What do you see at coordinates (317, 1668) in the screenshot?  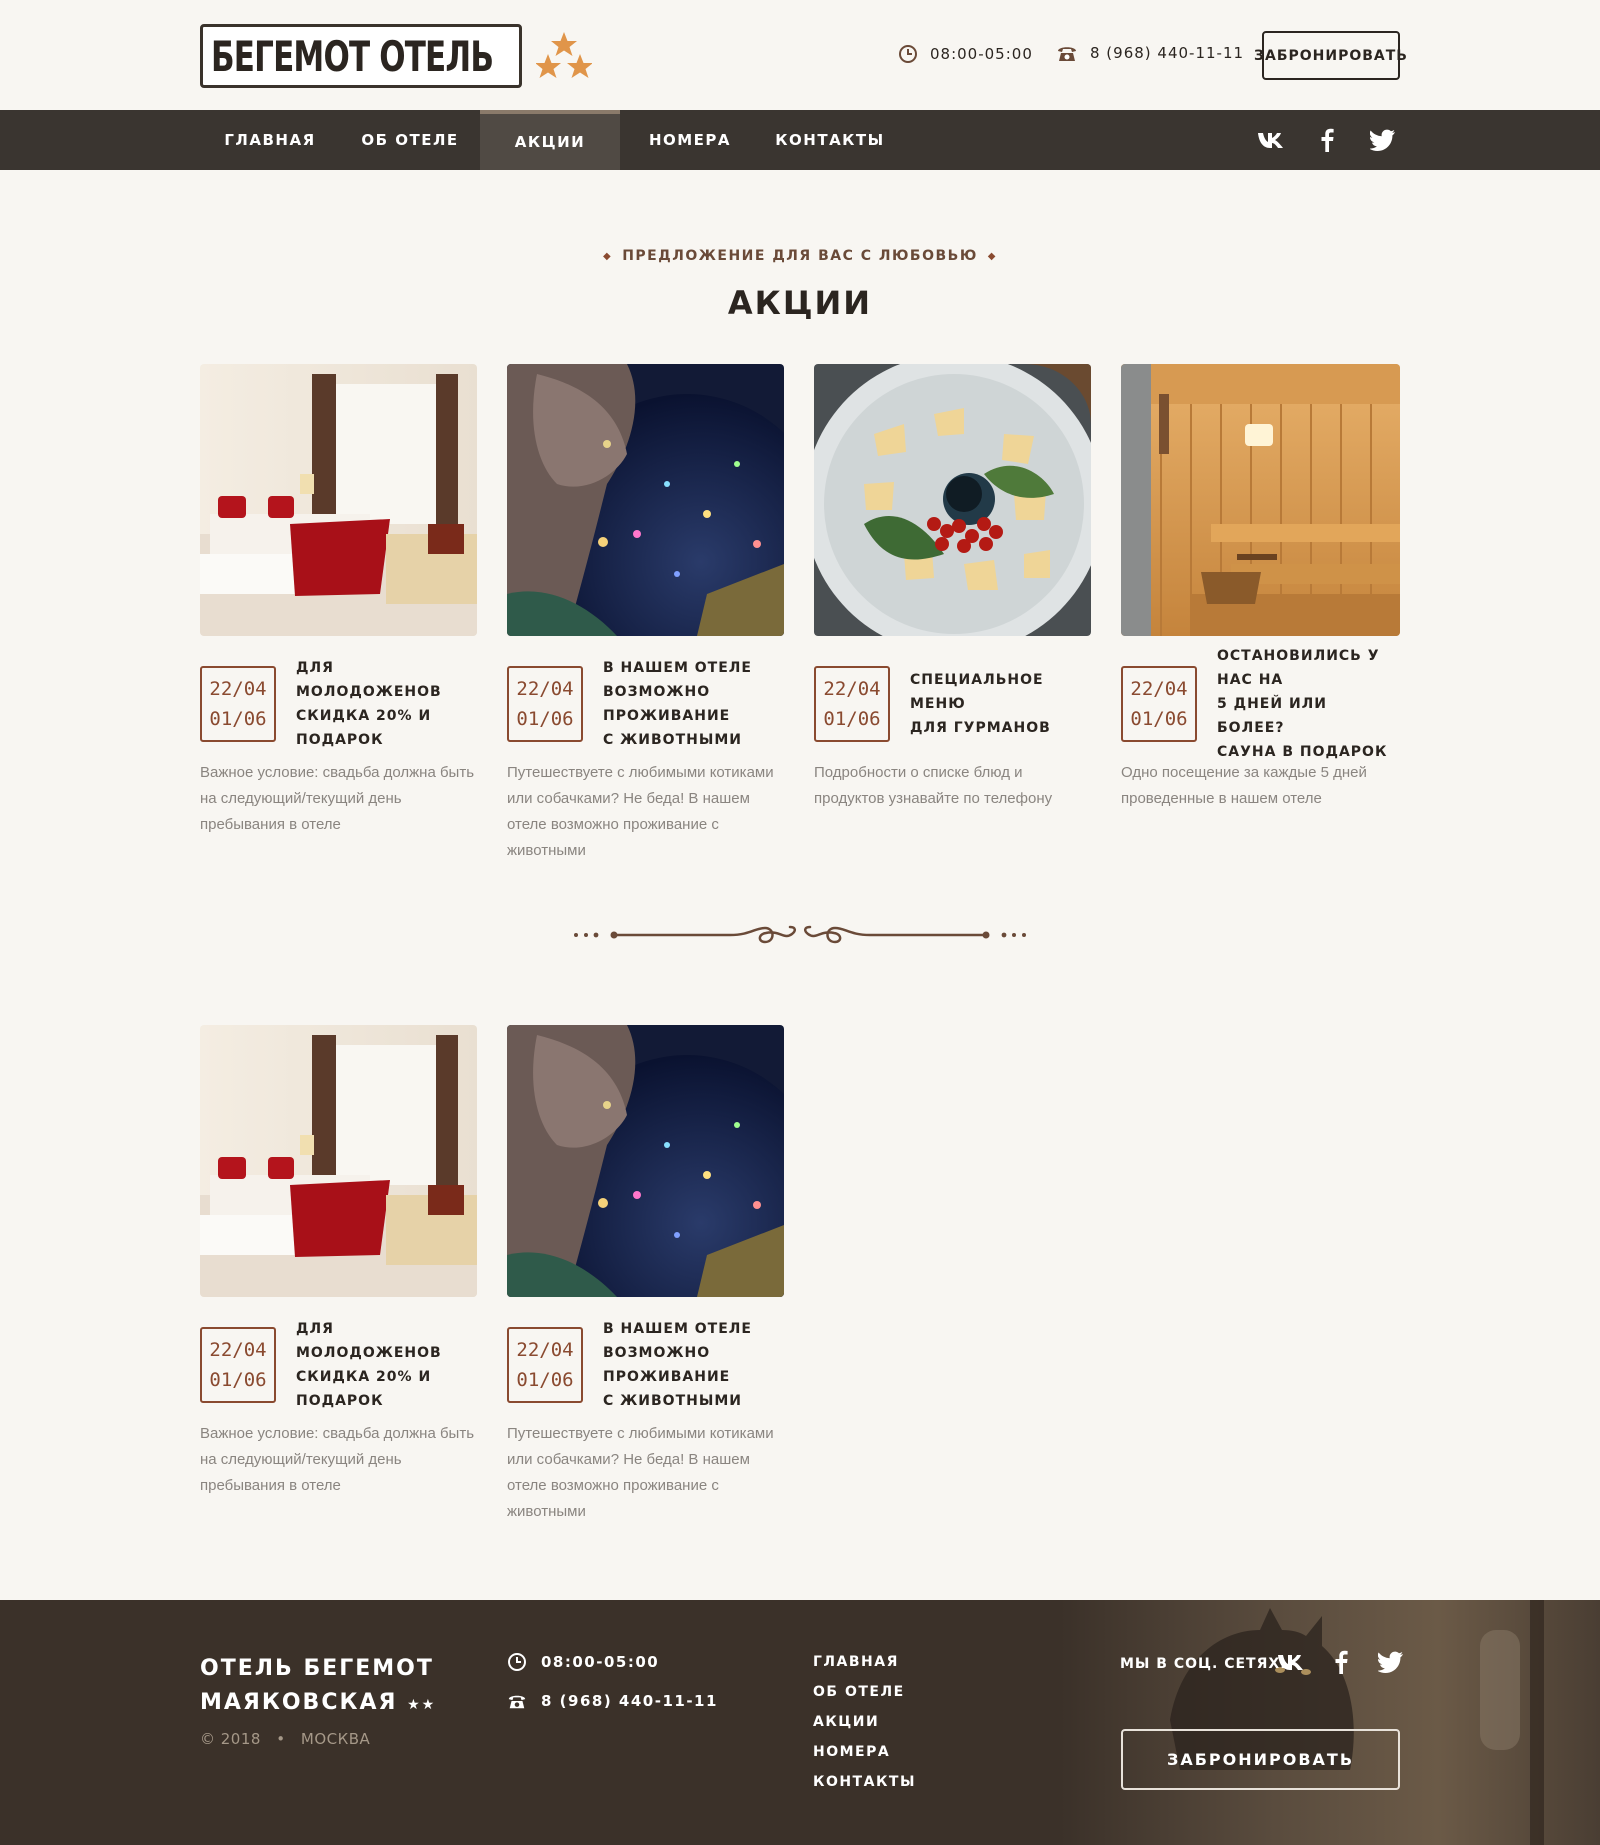 I see `footer-logo-line: ОТЕЛЬ БЕГЕМОТ` at bounding box center [317, 1668].